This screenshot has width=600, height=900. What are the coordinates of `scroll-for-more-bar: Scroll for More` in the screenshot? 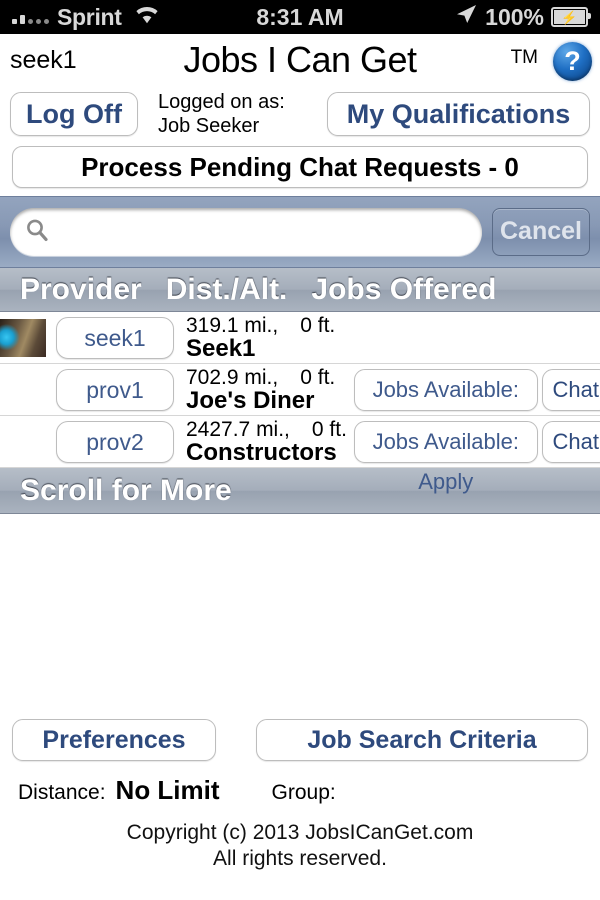 It's located at (300, 491).